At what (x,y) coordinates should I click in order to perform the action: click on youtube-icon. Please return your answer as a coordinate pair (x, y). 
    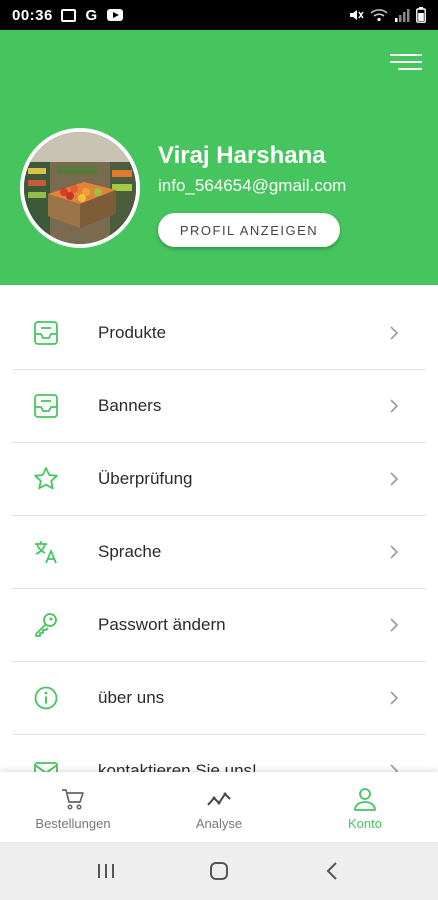
    Looking at the image, I should click on (114, 15).